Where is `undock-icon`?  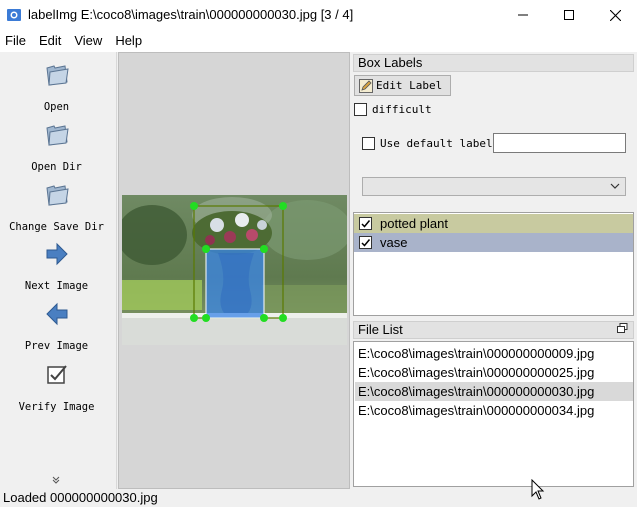 undock-icon is located at coordinates (622, 328).